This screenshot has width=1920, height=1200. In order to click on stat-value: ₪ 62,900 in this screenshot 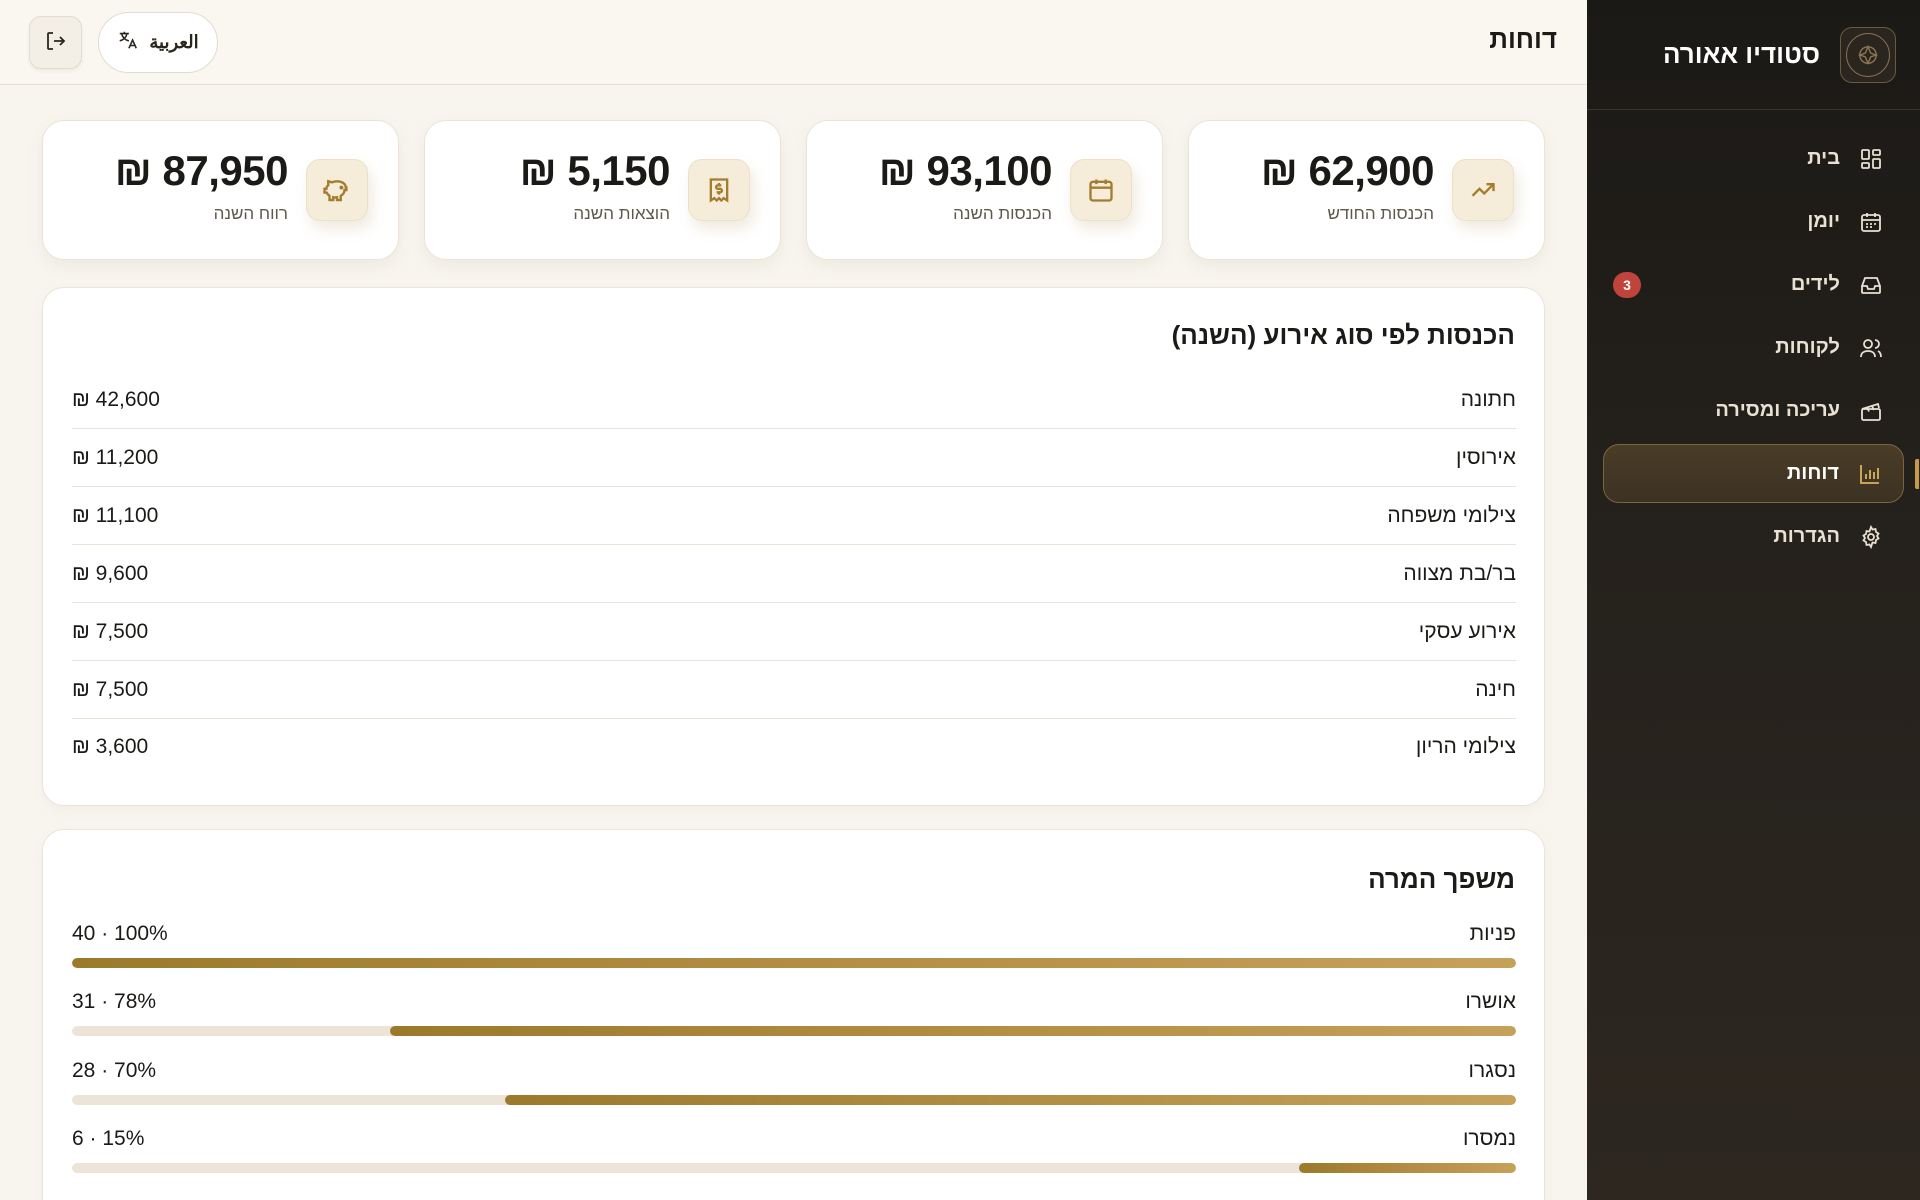, I will do `click(1347, 170)`.